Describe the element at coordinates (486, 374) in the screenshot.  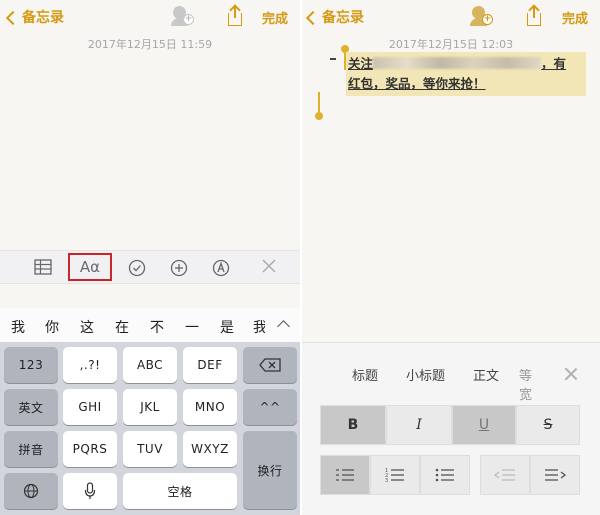
I see `style-body: 正文` at that location.